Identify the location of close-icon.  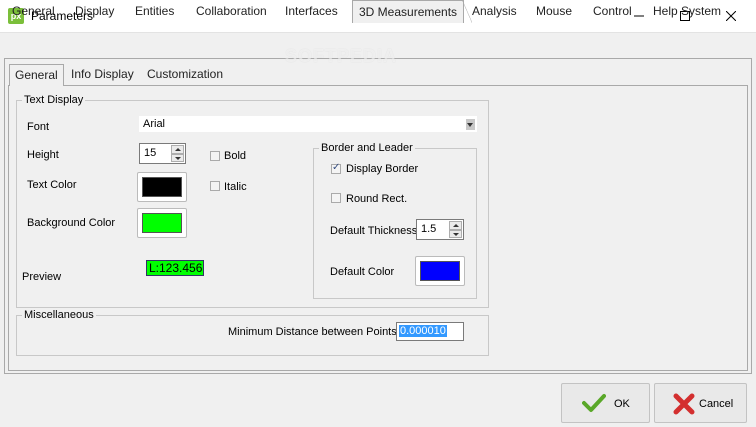
(731, 16).